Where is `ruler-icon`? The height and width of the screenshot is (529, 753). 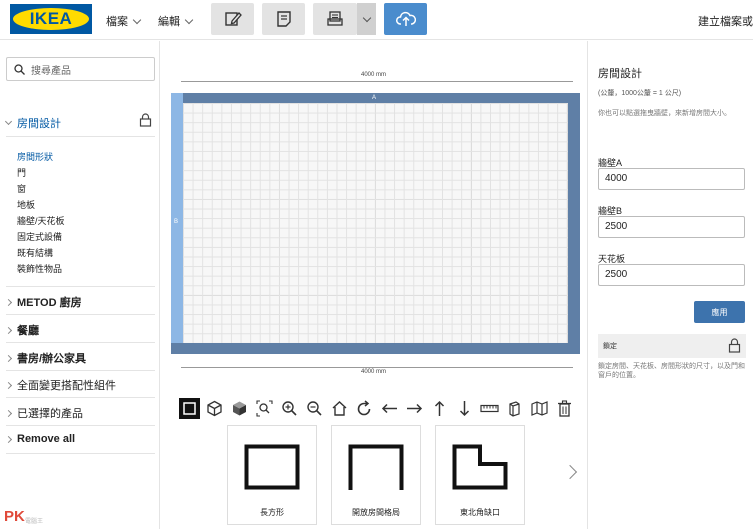 ruler-icon is located at coordinates (489, 408).